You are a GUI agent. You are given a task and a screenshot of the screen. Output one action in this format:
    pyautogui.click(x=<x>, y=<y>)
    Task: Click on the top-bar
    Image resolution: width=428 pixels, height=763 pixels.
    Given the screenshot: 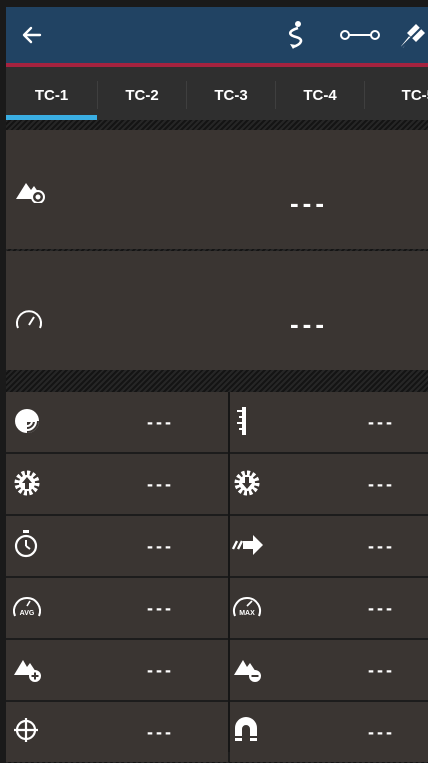 What is the action you would take?
    pyautogui.click(x=217, y=35)
    